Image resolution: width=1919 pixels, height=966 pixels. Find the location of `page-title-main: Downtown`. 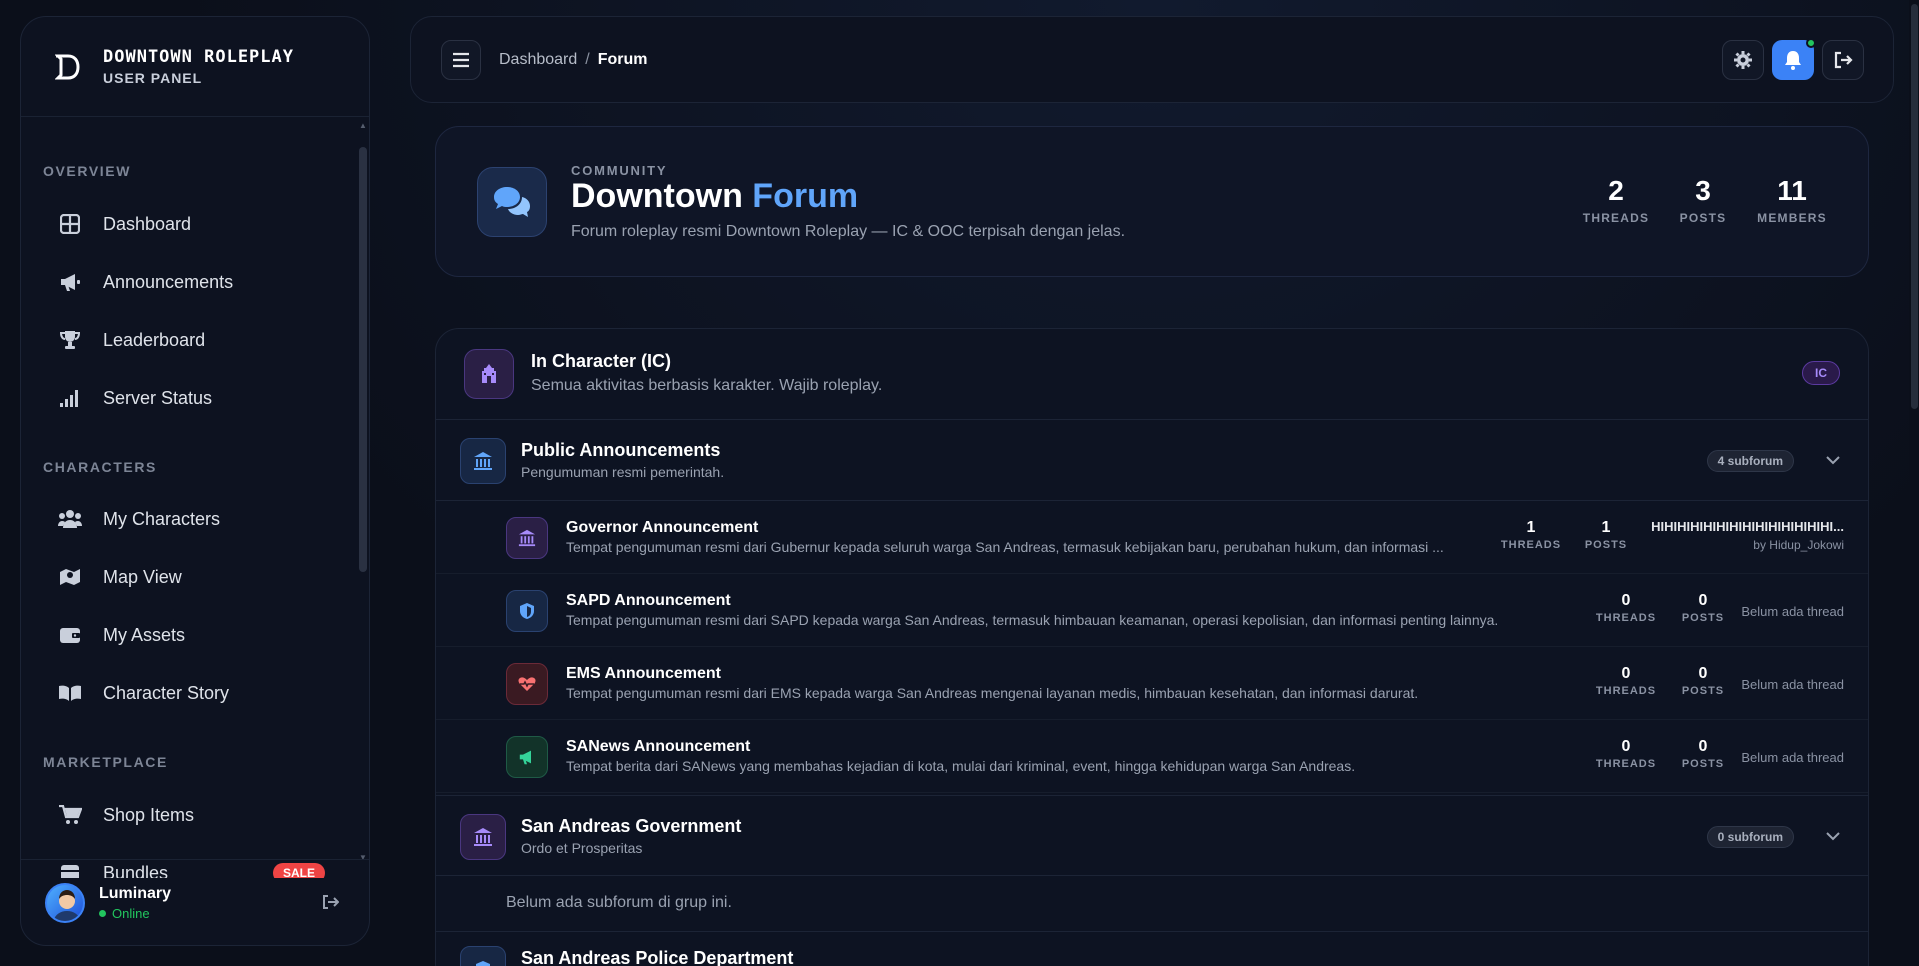

page-title-main: Downtown is located at coordinates (657, 196).